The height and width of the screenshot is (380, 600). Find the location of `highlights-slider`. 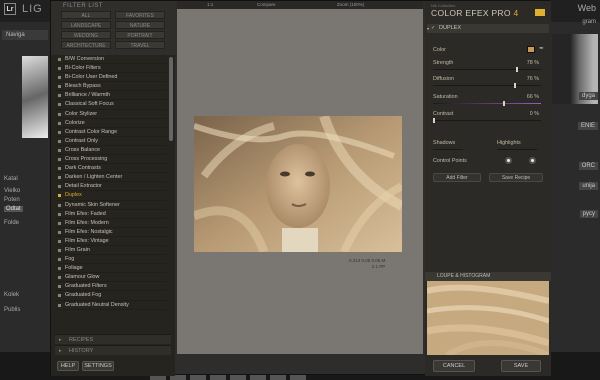

highlights-slider is located at coordinates (517, 149).